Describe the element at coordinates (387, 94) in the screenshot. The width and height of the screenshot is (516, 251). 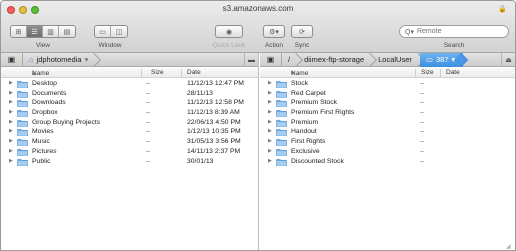
I see `file-list-row: ▶ Red Carpet --` at that location.